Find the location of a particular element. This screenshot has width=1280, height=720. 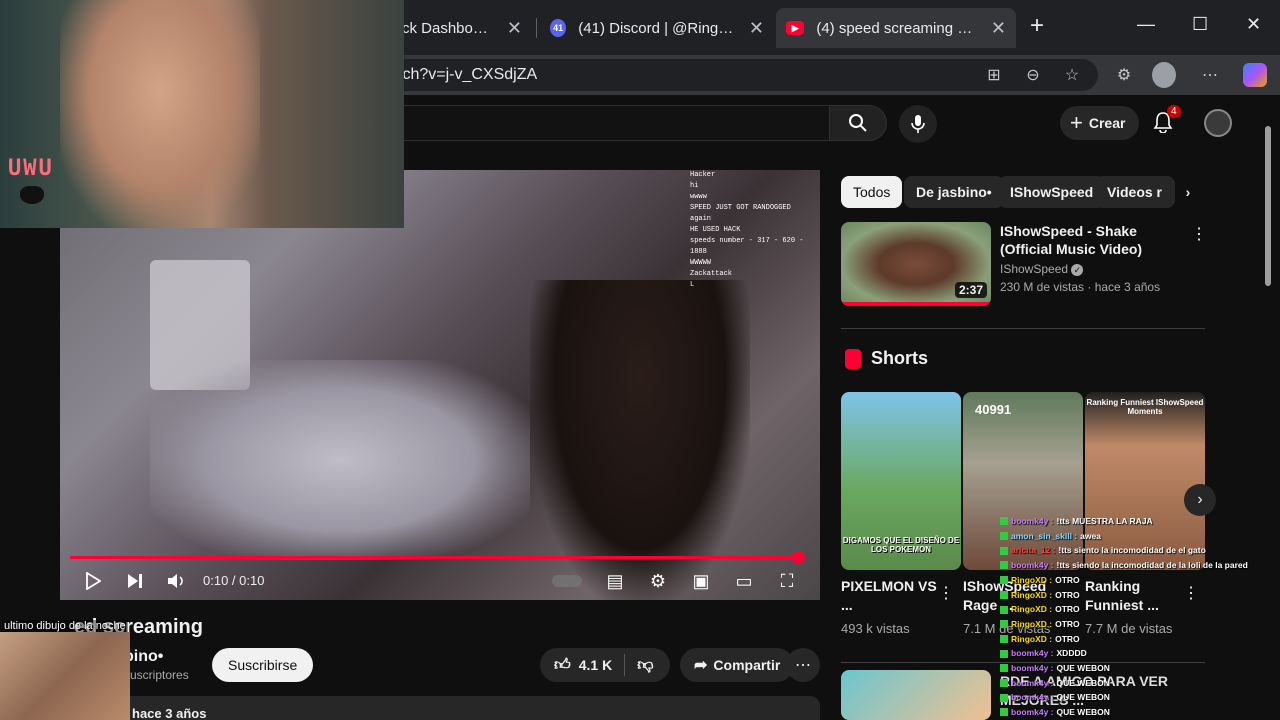

video-chat-line: Hacker is located at coordinates (703, 175).